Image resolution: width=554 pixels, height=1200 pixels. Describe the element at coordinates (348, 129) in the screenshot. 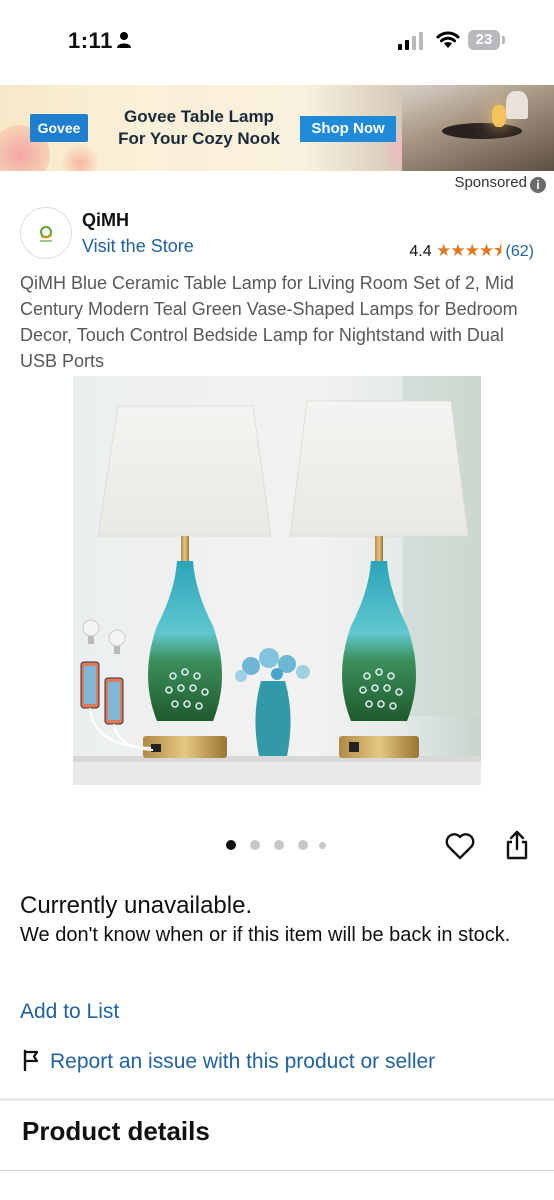

I see `shop-now-button: Shop Now` at that location.